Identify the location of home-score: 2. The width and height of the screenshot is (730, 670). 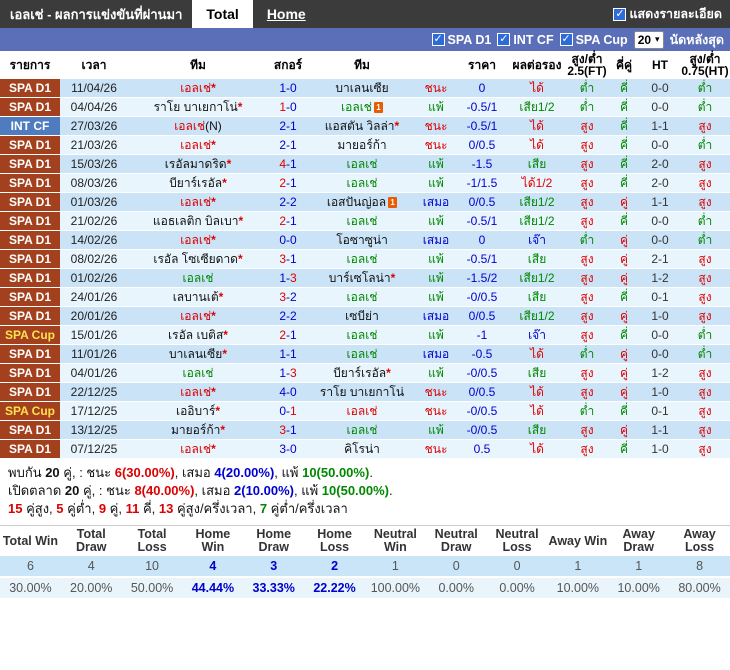
(282, 126).